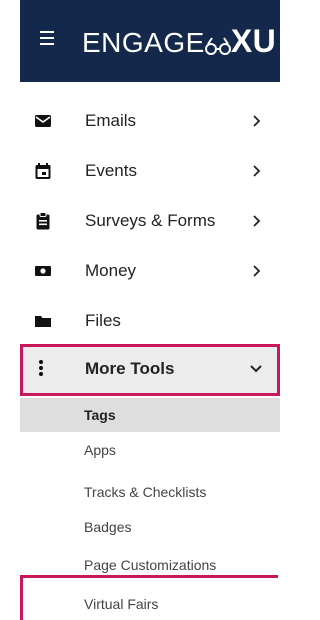 This screenshot has width=320, height=620. I want to click on menu-item-emails: Emails, so click(150, 121).